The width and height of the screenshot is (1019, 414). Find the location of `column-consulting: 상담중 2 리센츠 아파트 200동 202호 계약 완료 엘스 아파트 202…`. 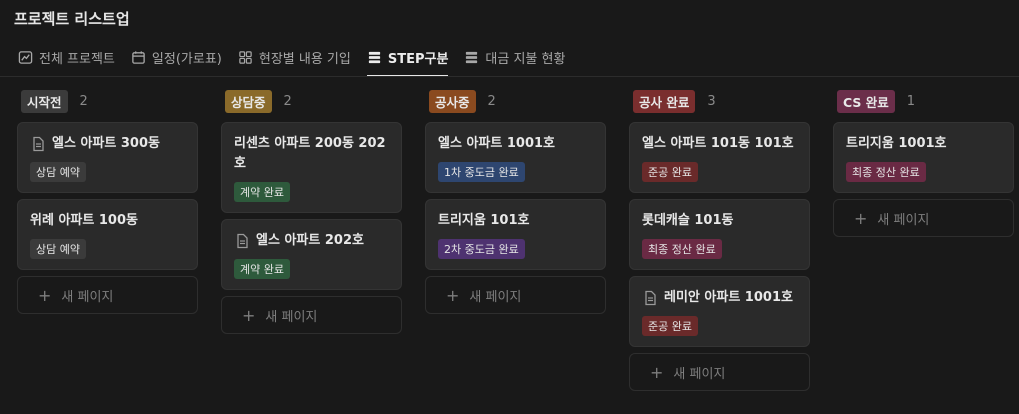

column-consulting: 상담중 2 리센츠 아파트 200동 202호 계약 완료 엘스 아파트 202… is located at coordinates (311, 240).